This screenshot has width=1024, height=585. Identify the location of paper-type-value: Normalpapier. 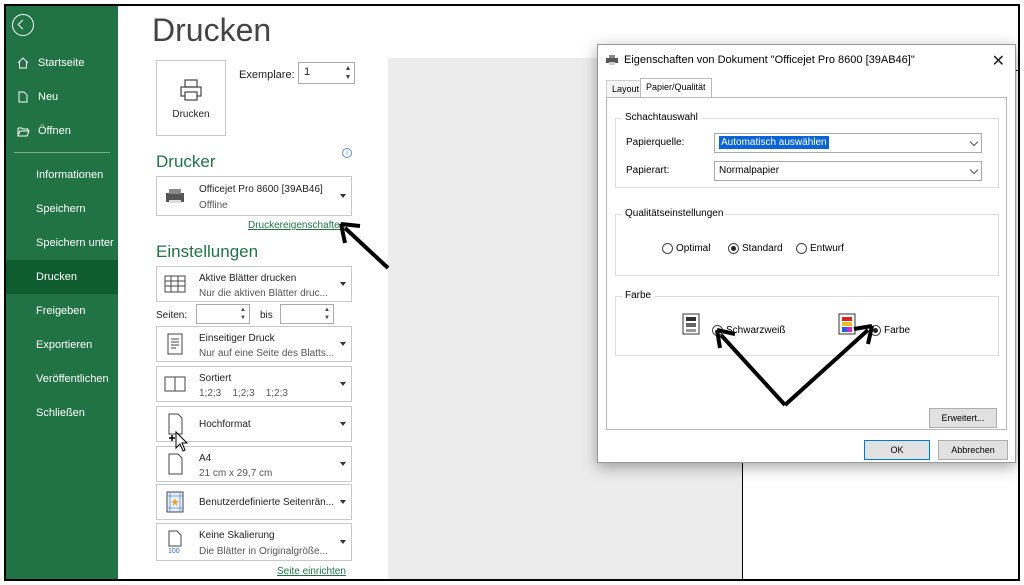
(749, 170).